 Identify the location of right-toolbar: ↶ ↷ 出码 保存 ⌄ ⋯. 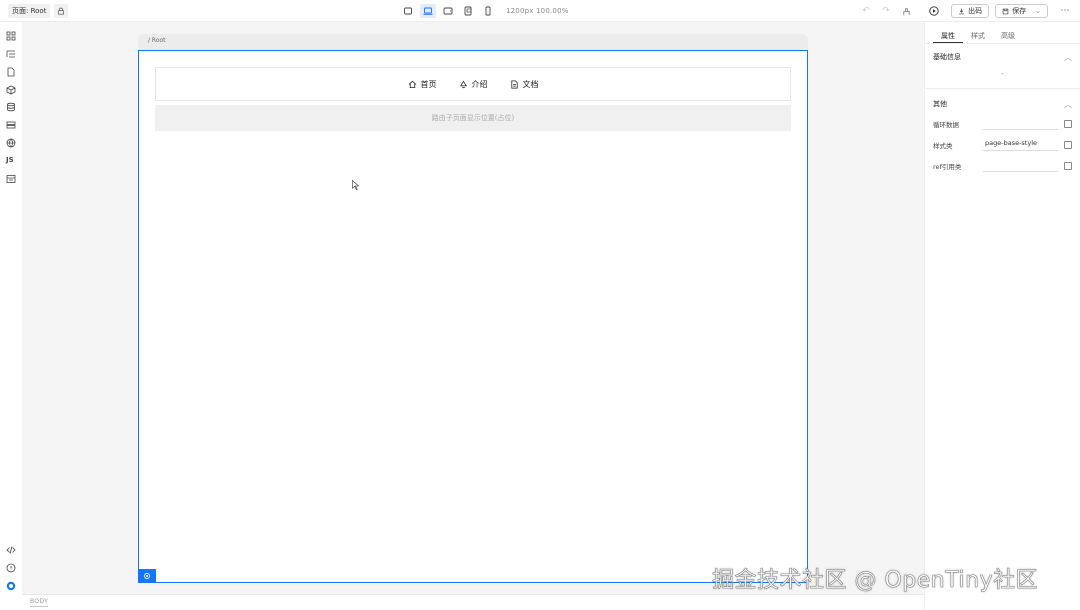
(965, 11).